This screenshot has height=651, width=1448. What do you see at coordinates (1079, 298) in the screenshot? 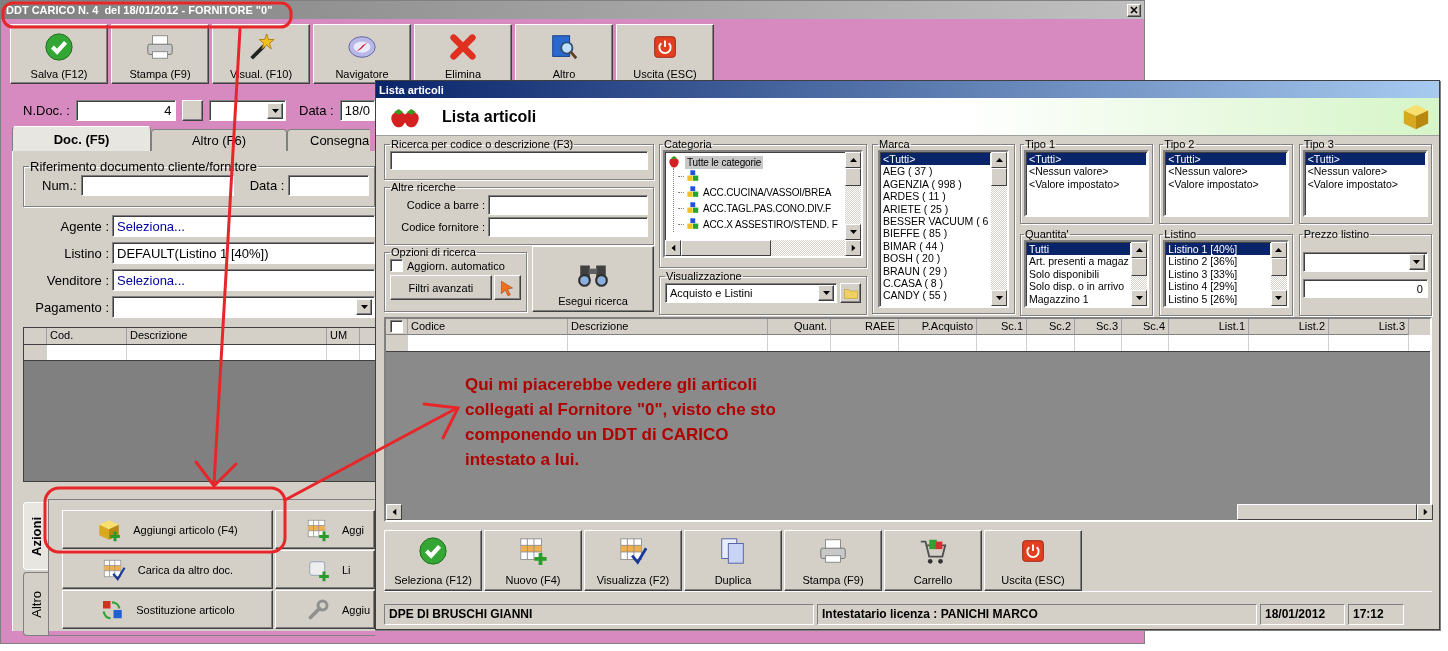
I see `list-item: Magazzino 1` at bounding box center [1079, 298].